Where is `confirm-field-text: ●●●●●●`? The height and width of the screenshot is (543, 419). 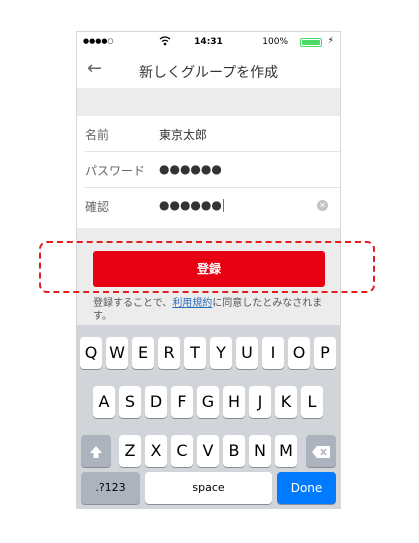
confirm-field-text: ●●●●●● is located at coordinates (190, 205).